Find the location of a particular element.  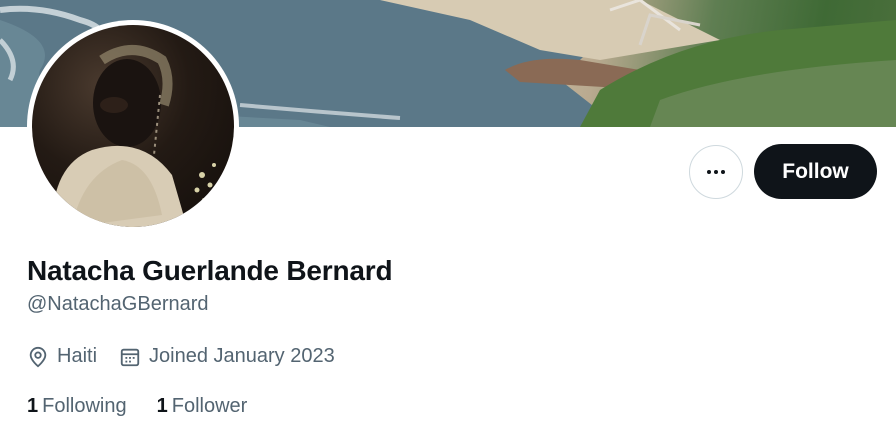

user-handle: @NatachaGBernard is located at coordinates (118, 304).